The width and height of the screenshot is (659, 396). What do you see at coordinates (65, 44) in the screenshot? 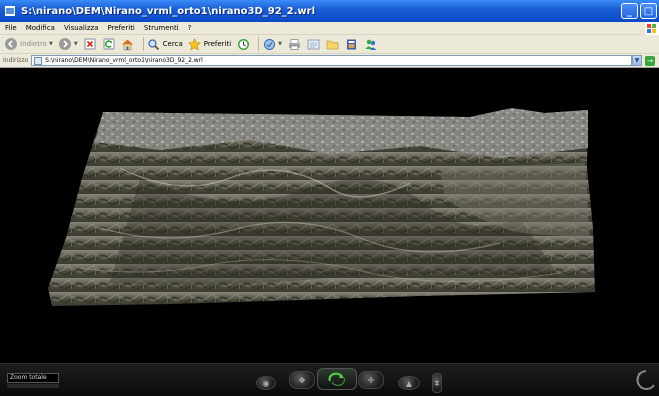
I see `forward-arrow-icon` at bounding box center [65, 44].